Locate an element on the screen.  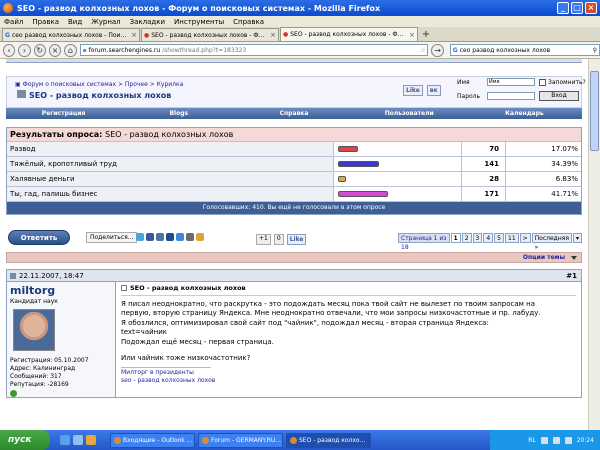
breadcrumb-link: Прочее is located at coordinates (136, 84).